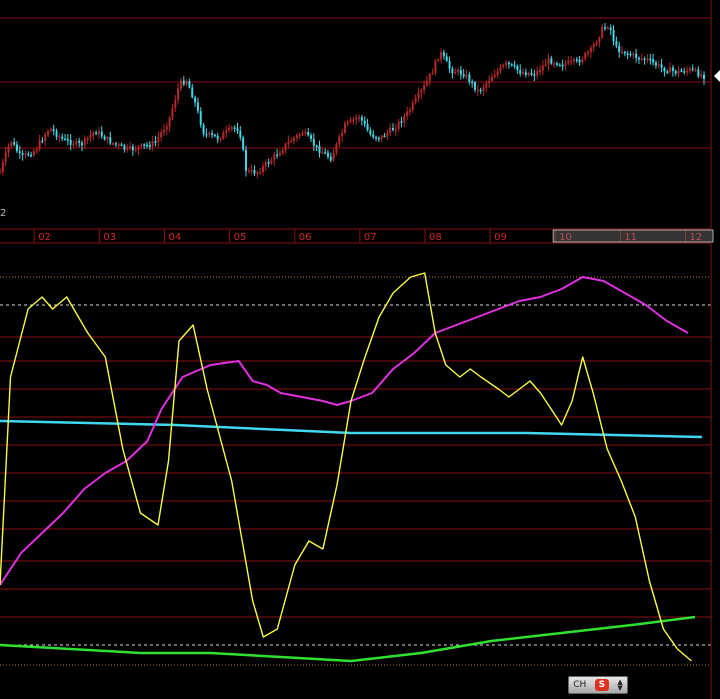 The width and height of the screenshot is (720, 699). What do you see at coordinates (435, 237) in the screenshot?
I see `month-label: 08` at bounding box center [435, 237].